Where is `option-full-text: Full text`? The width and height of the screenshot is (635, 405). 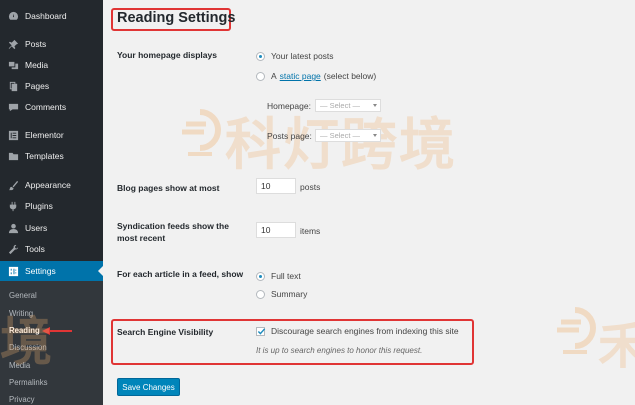 option-full-text: Full text is located at coordinates (278, 276).